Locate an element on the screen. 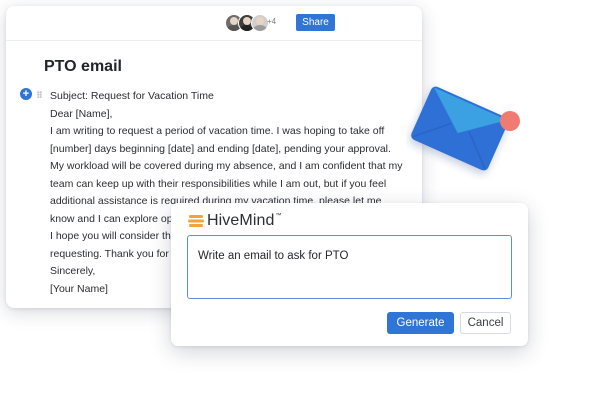  notification-dot-icon is located at coordinates (510, 121).